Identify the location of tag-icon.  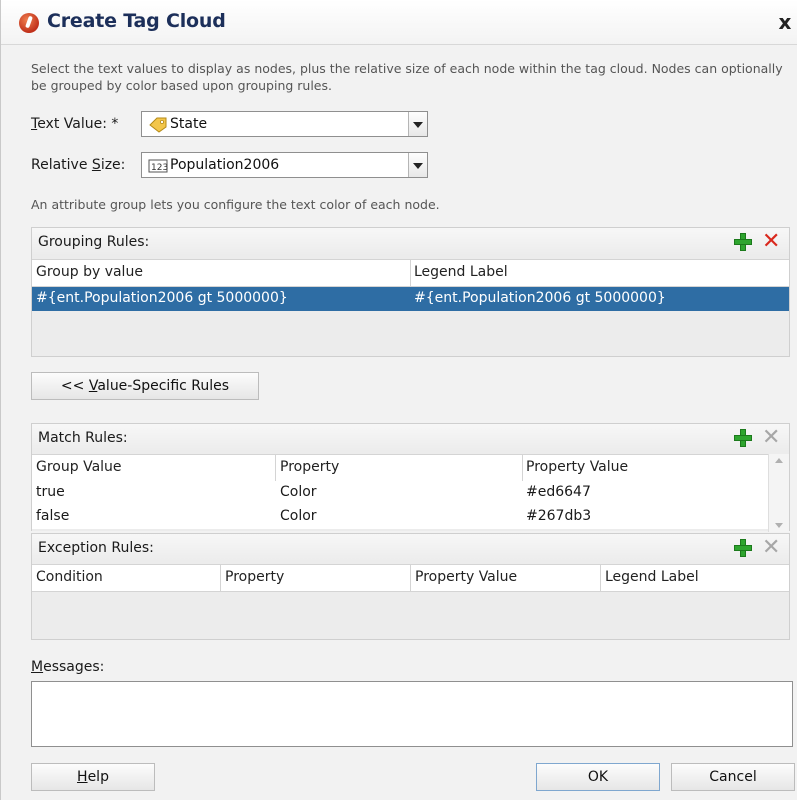
(158, 127).